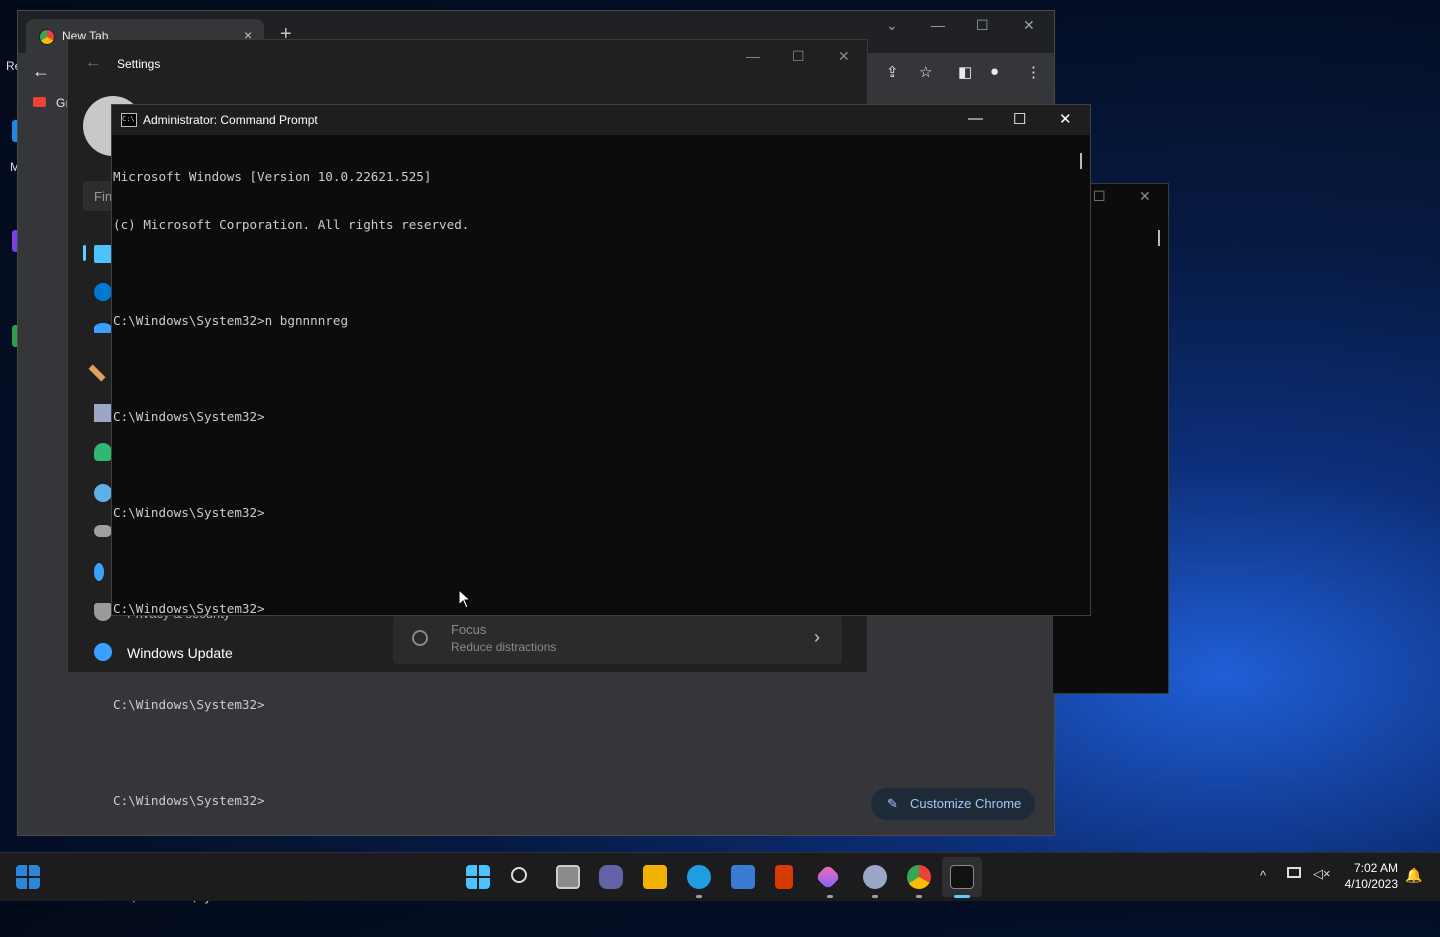 The image size is (1440, 937). I want to click on nav-selected-indicator, so click(84, 253).